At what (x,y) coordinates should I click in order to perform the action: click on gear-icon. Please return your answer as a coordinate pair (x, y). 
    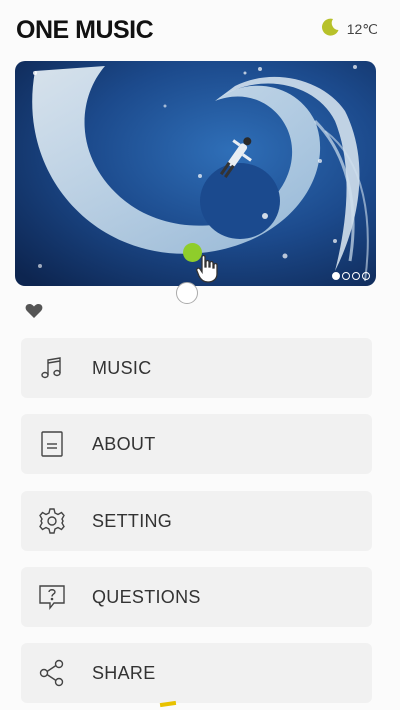
    Looking at the image, I should click on (52, 521).